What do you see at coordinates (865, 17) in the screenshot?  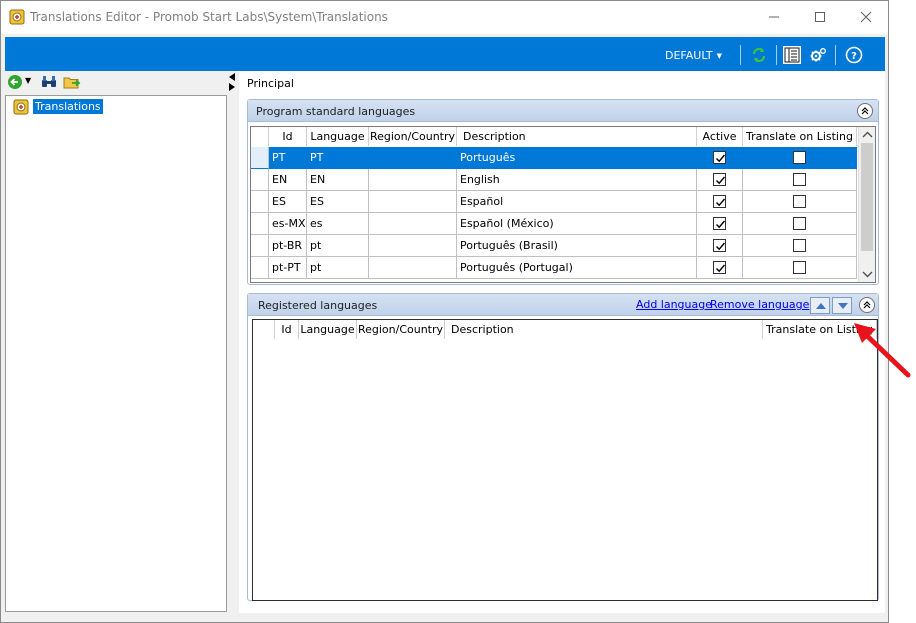 I see `close-button` at bounding box center [865, 17].